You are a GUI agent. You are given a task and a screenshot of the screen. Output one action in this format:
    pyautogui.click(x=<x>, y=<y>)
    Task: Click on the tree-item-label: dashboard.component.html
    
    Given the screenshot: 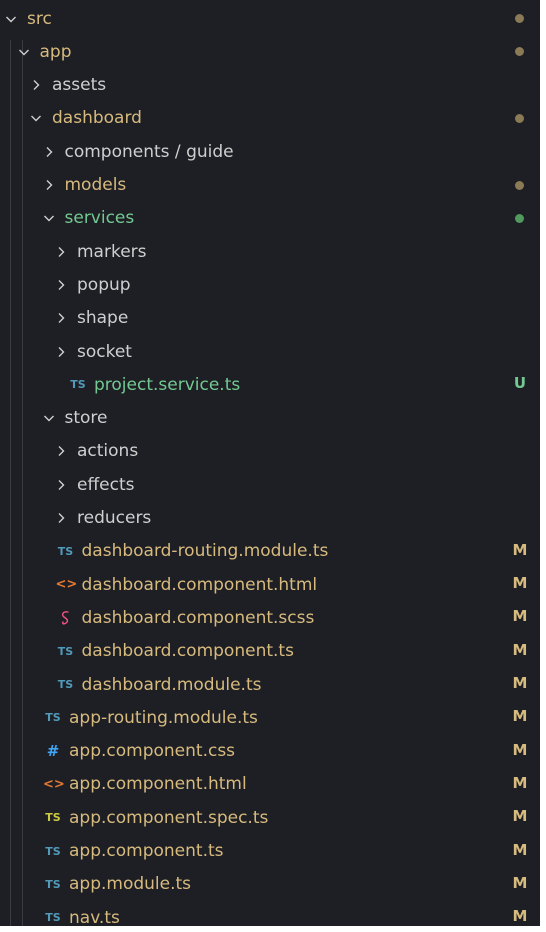 What is the action you would take?
    pyautogui.click(x=199, y=584)
    